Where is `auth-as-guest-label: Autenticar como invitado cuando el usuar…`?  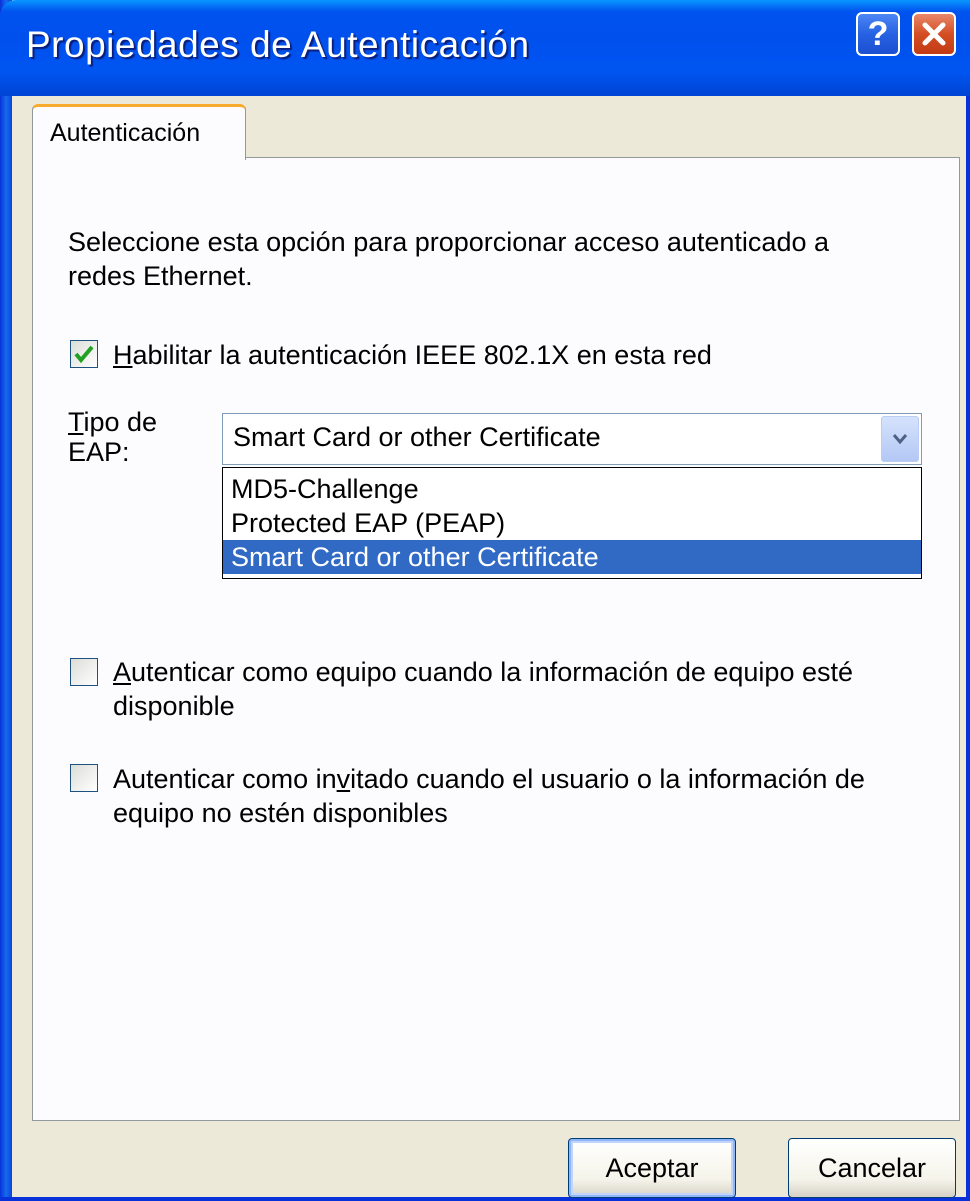
auth-as-guest-label: Autenticar como invitado cuando el usuar… is located at coordinates (489, 779).